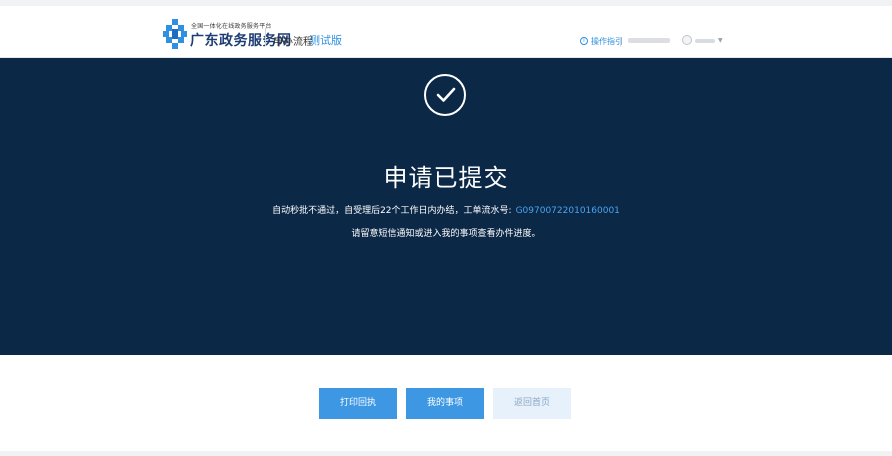 Image resolution: width=892 pixels, height=456 pixels. I want to click on blurred-username, so click(705, 41).